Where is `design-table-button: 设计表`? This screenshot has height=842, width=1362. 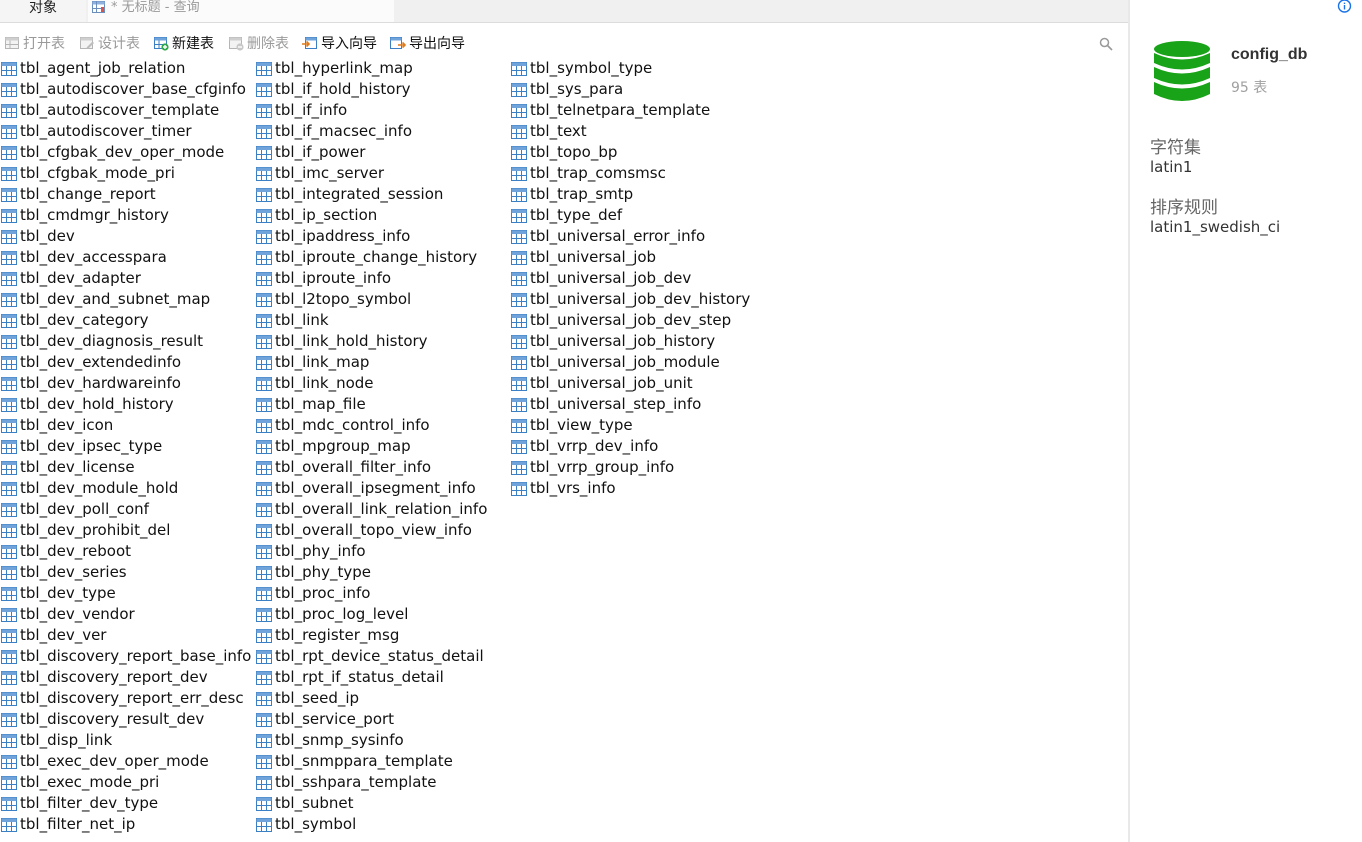
design-table-button: 设计表 is located at coordinates (109, 43).